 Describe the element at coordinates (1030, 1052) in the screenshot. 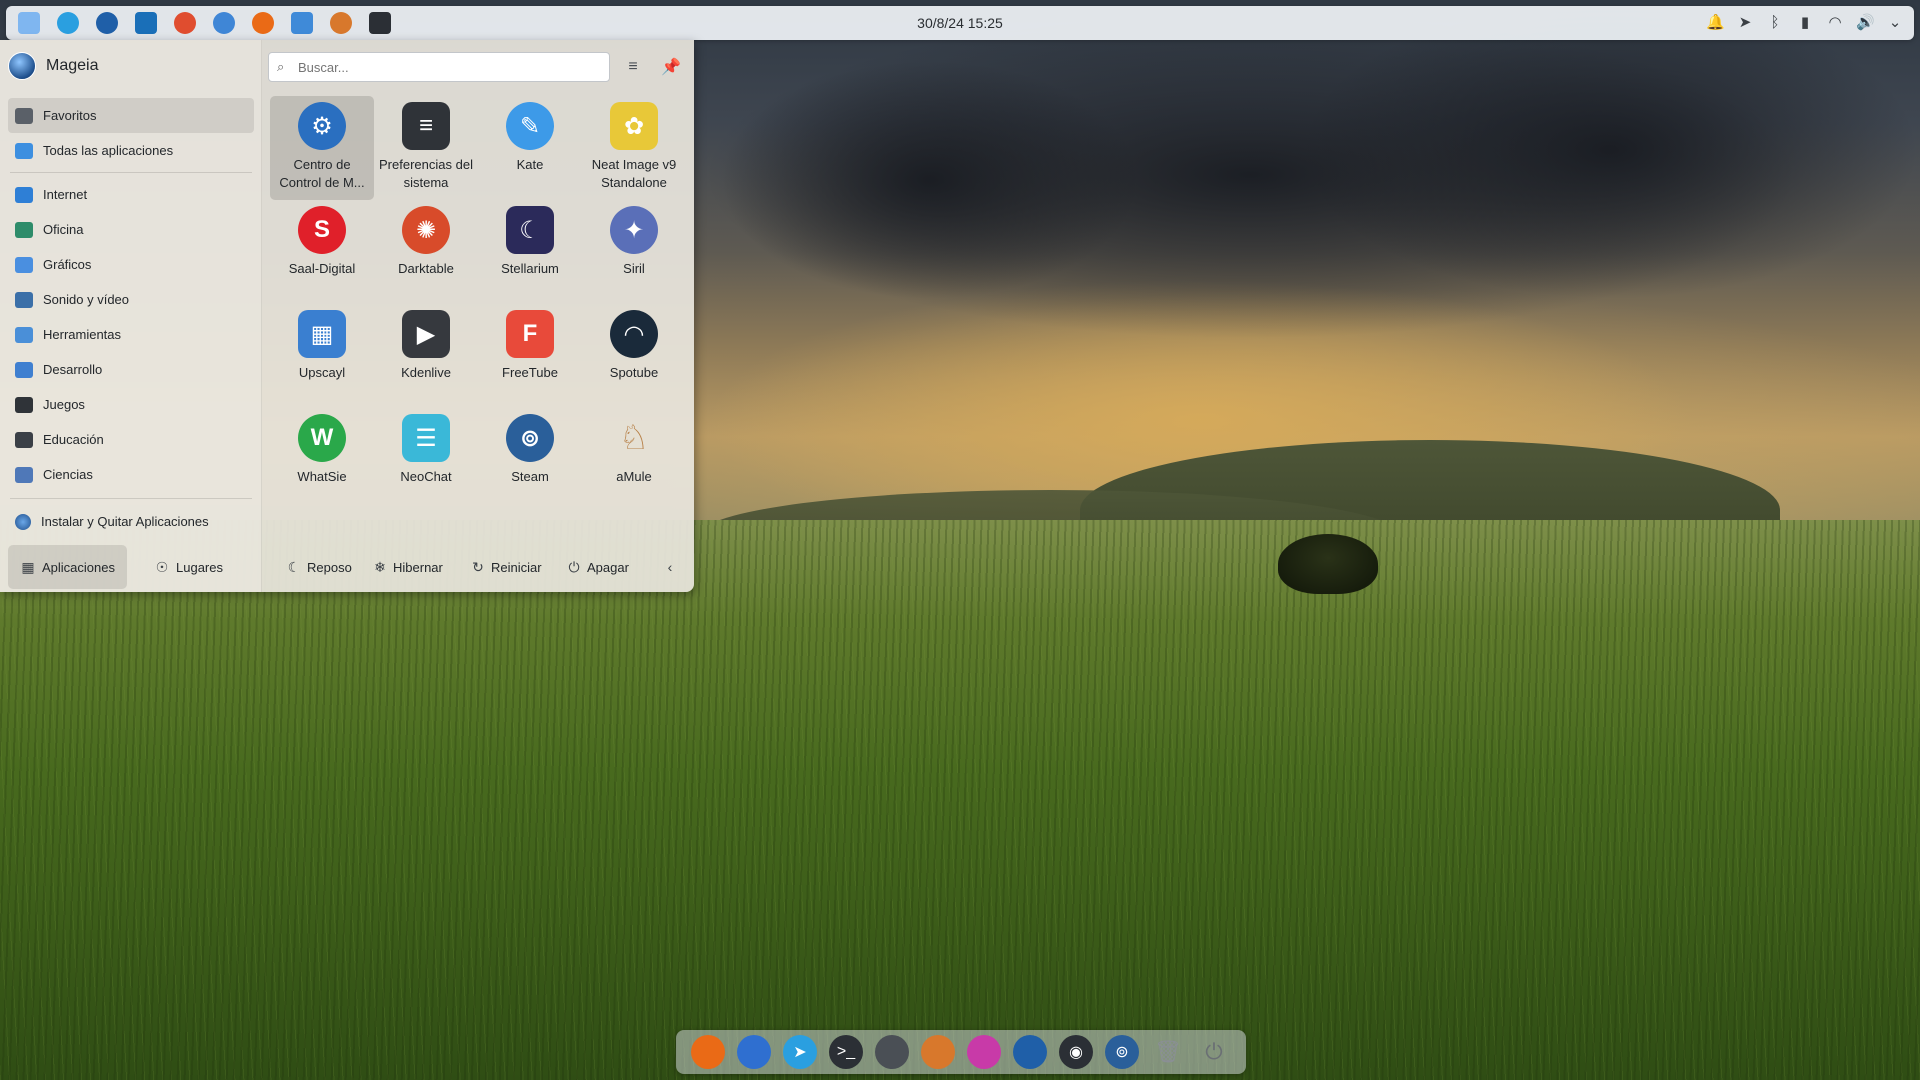

I see `mail-icon` at that location.